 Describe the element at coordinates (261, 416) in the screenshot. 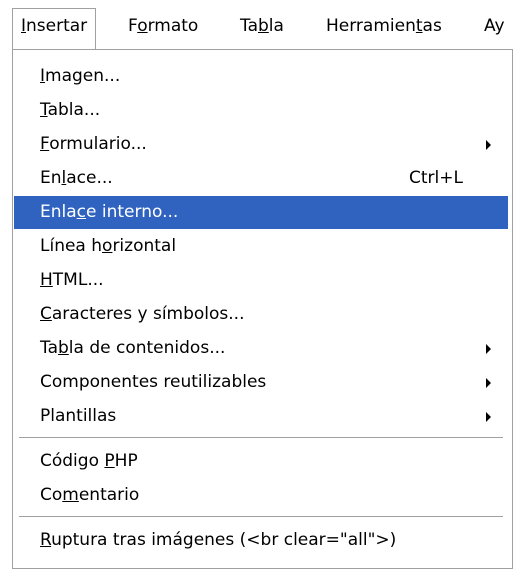

I see `menu-item-plantillas: Plantillas` at that location.